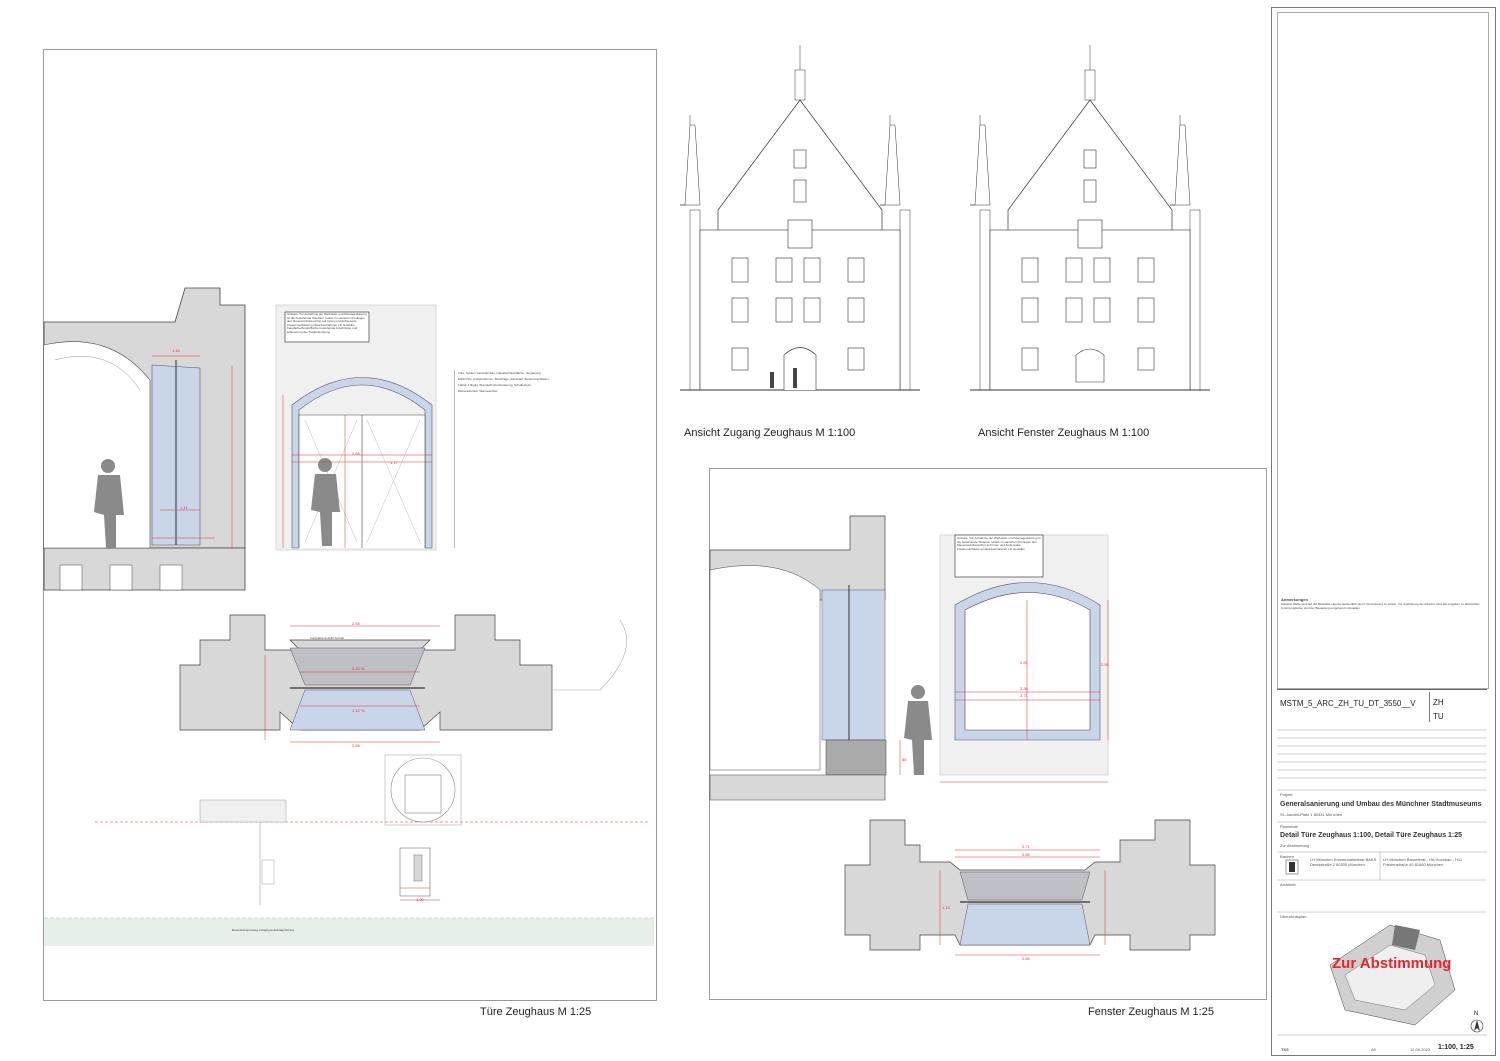 This screenshot has width=1500, height=1061. Describe the element at coordinates (1373, 1049) in the screenshot. I see `format-value: A0` at that location.